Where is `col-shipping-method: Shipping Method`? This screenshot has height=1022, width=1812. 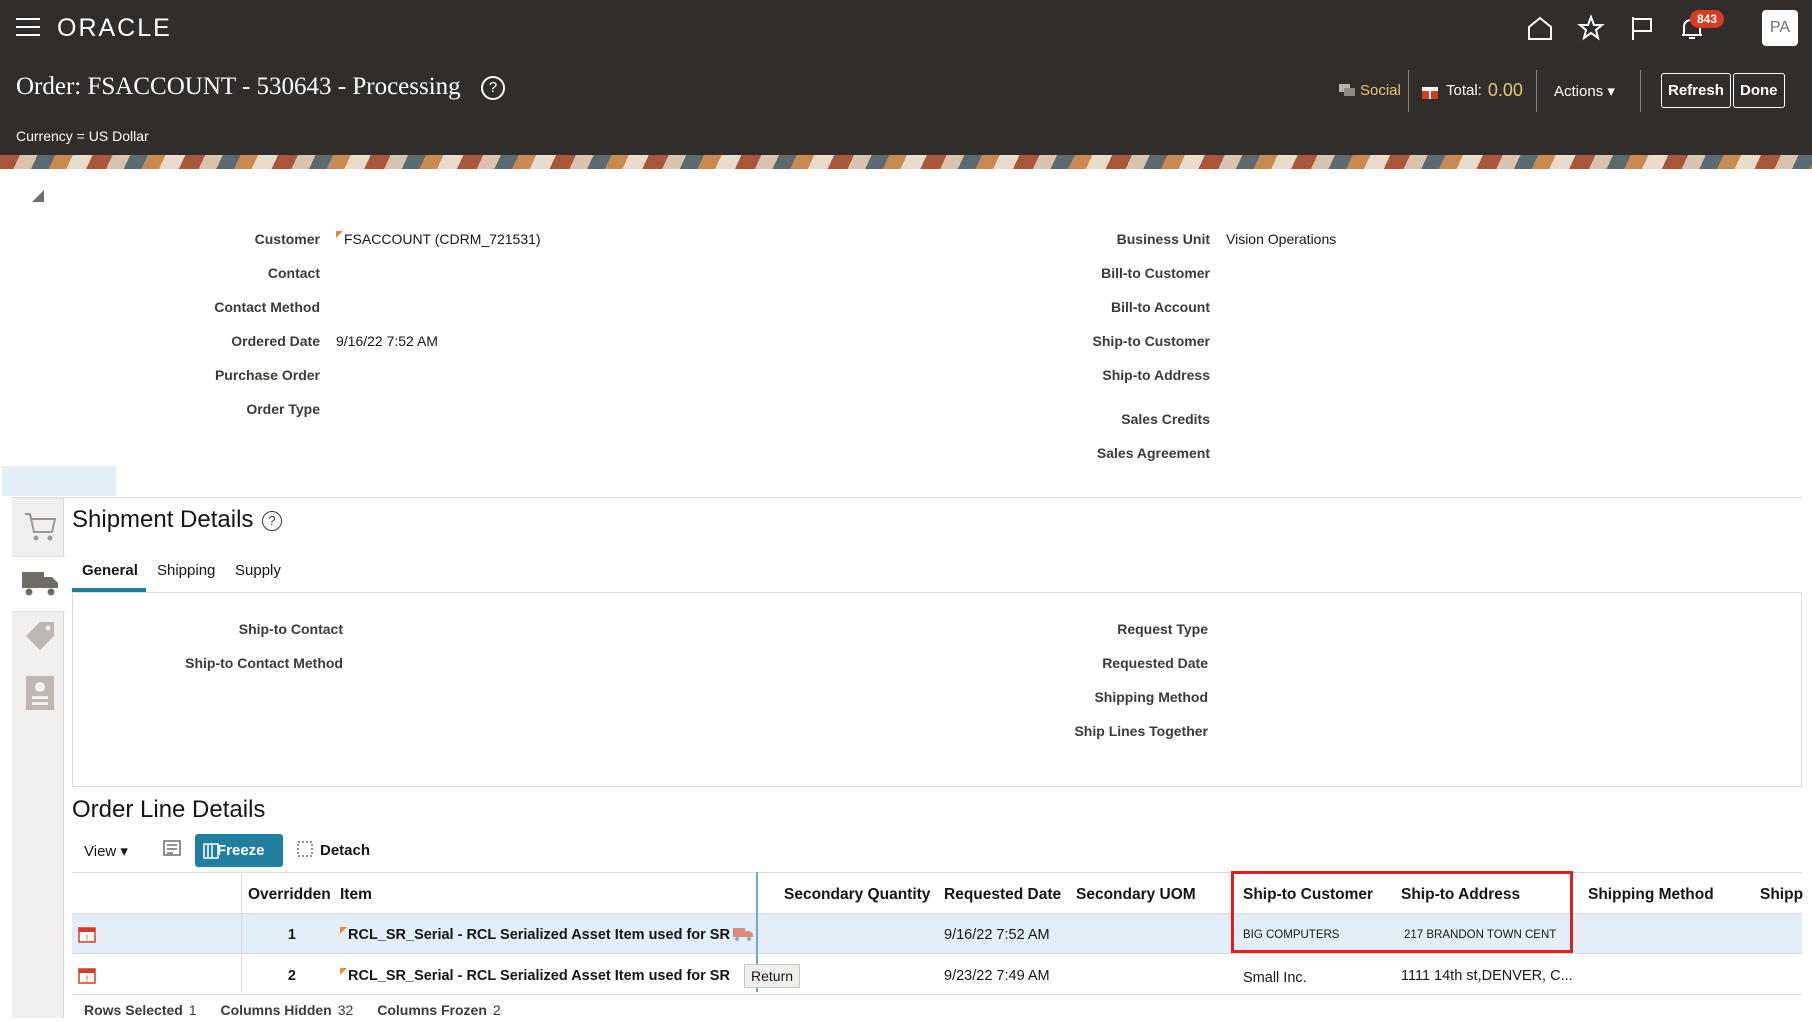 col-shipping-method: Shipping Method is located at coordinates (1651, 895).